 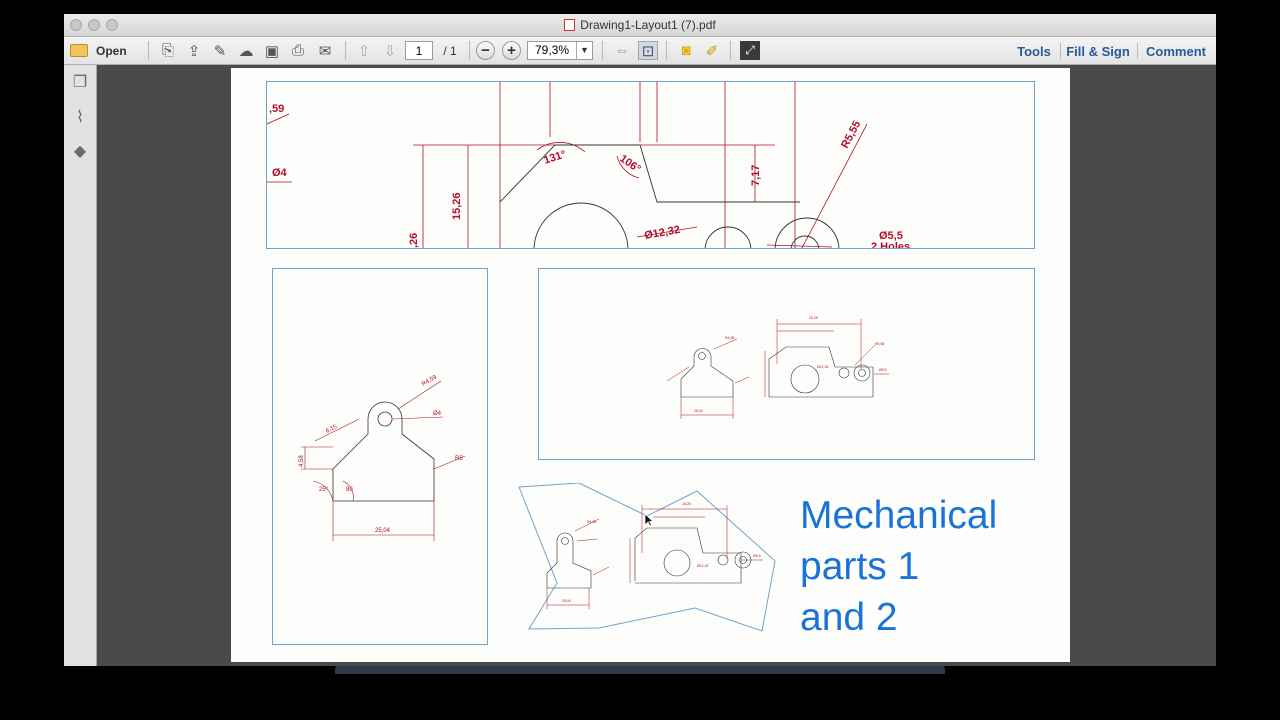 I want to click on upload-cloud-icon: ☁, so click(x=246, y=50).